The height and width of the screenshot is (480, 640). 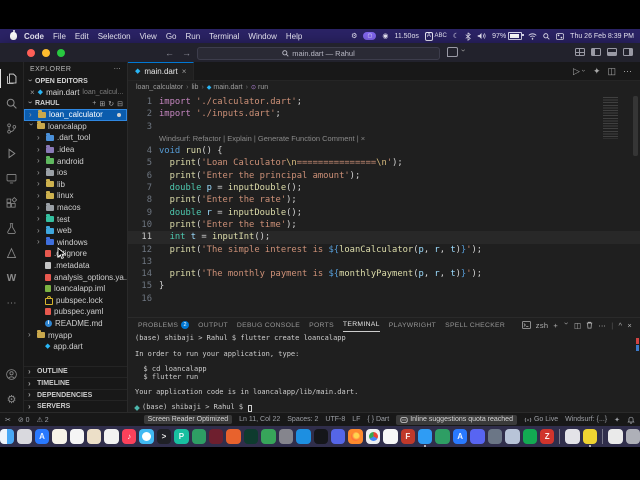 I want to click on tree-item-test: › test, so click(x=75, y=219).